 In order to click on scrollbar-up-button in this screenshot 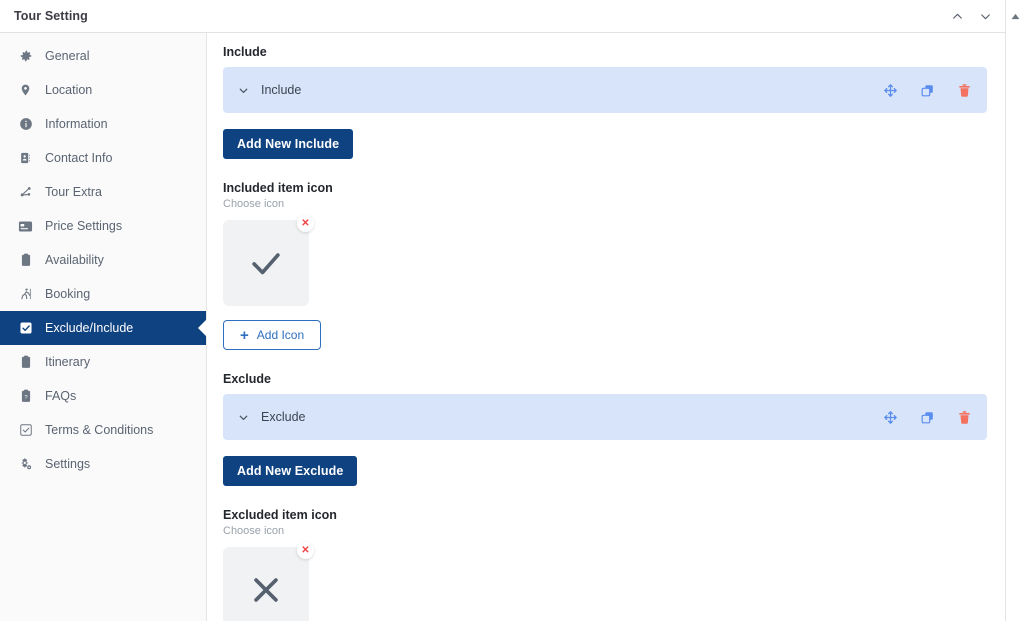, I will do `click(1015, 16)`.